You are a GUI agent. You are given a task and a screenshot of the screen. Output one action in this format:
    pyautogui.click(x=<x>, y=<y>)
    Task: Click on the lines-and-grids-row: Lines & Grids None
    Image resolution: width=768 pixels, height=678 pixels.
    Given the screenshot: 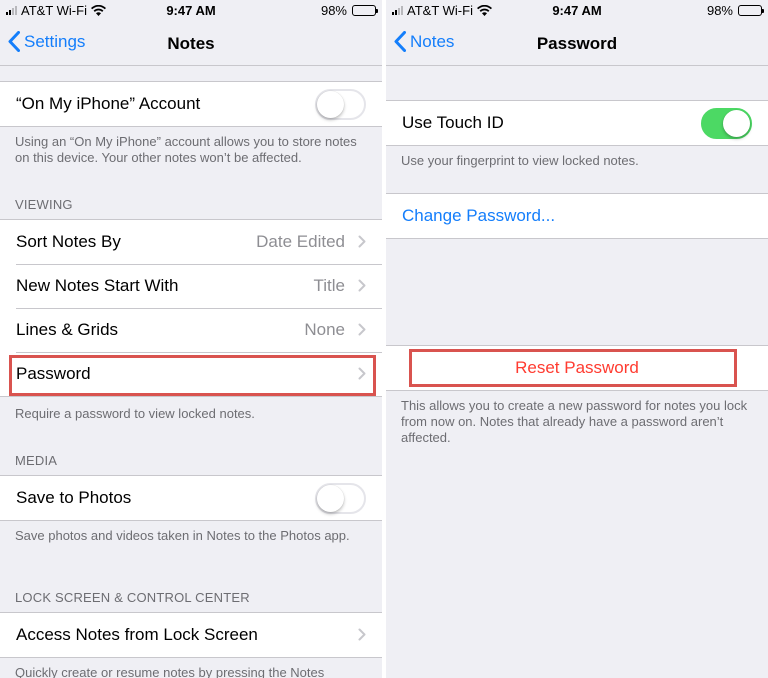 What is the action you would take?
    pyautogui.click(x=191, y=330)
    